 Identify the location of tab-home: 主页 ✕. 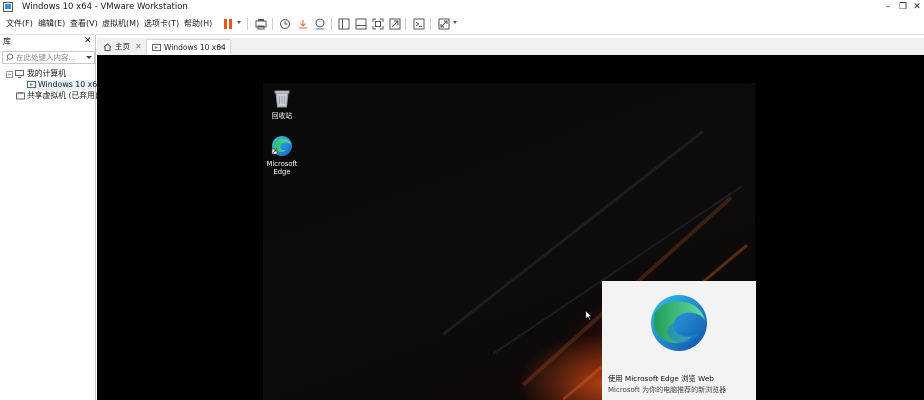
(121, 47).